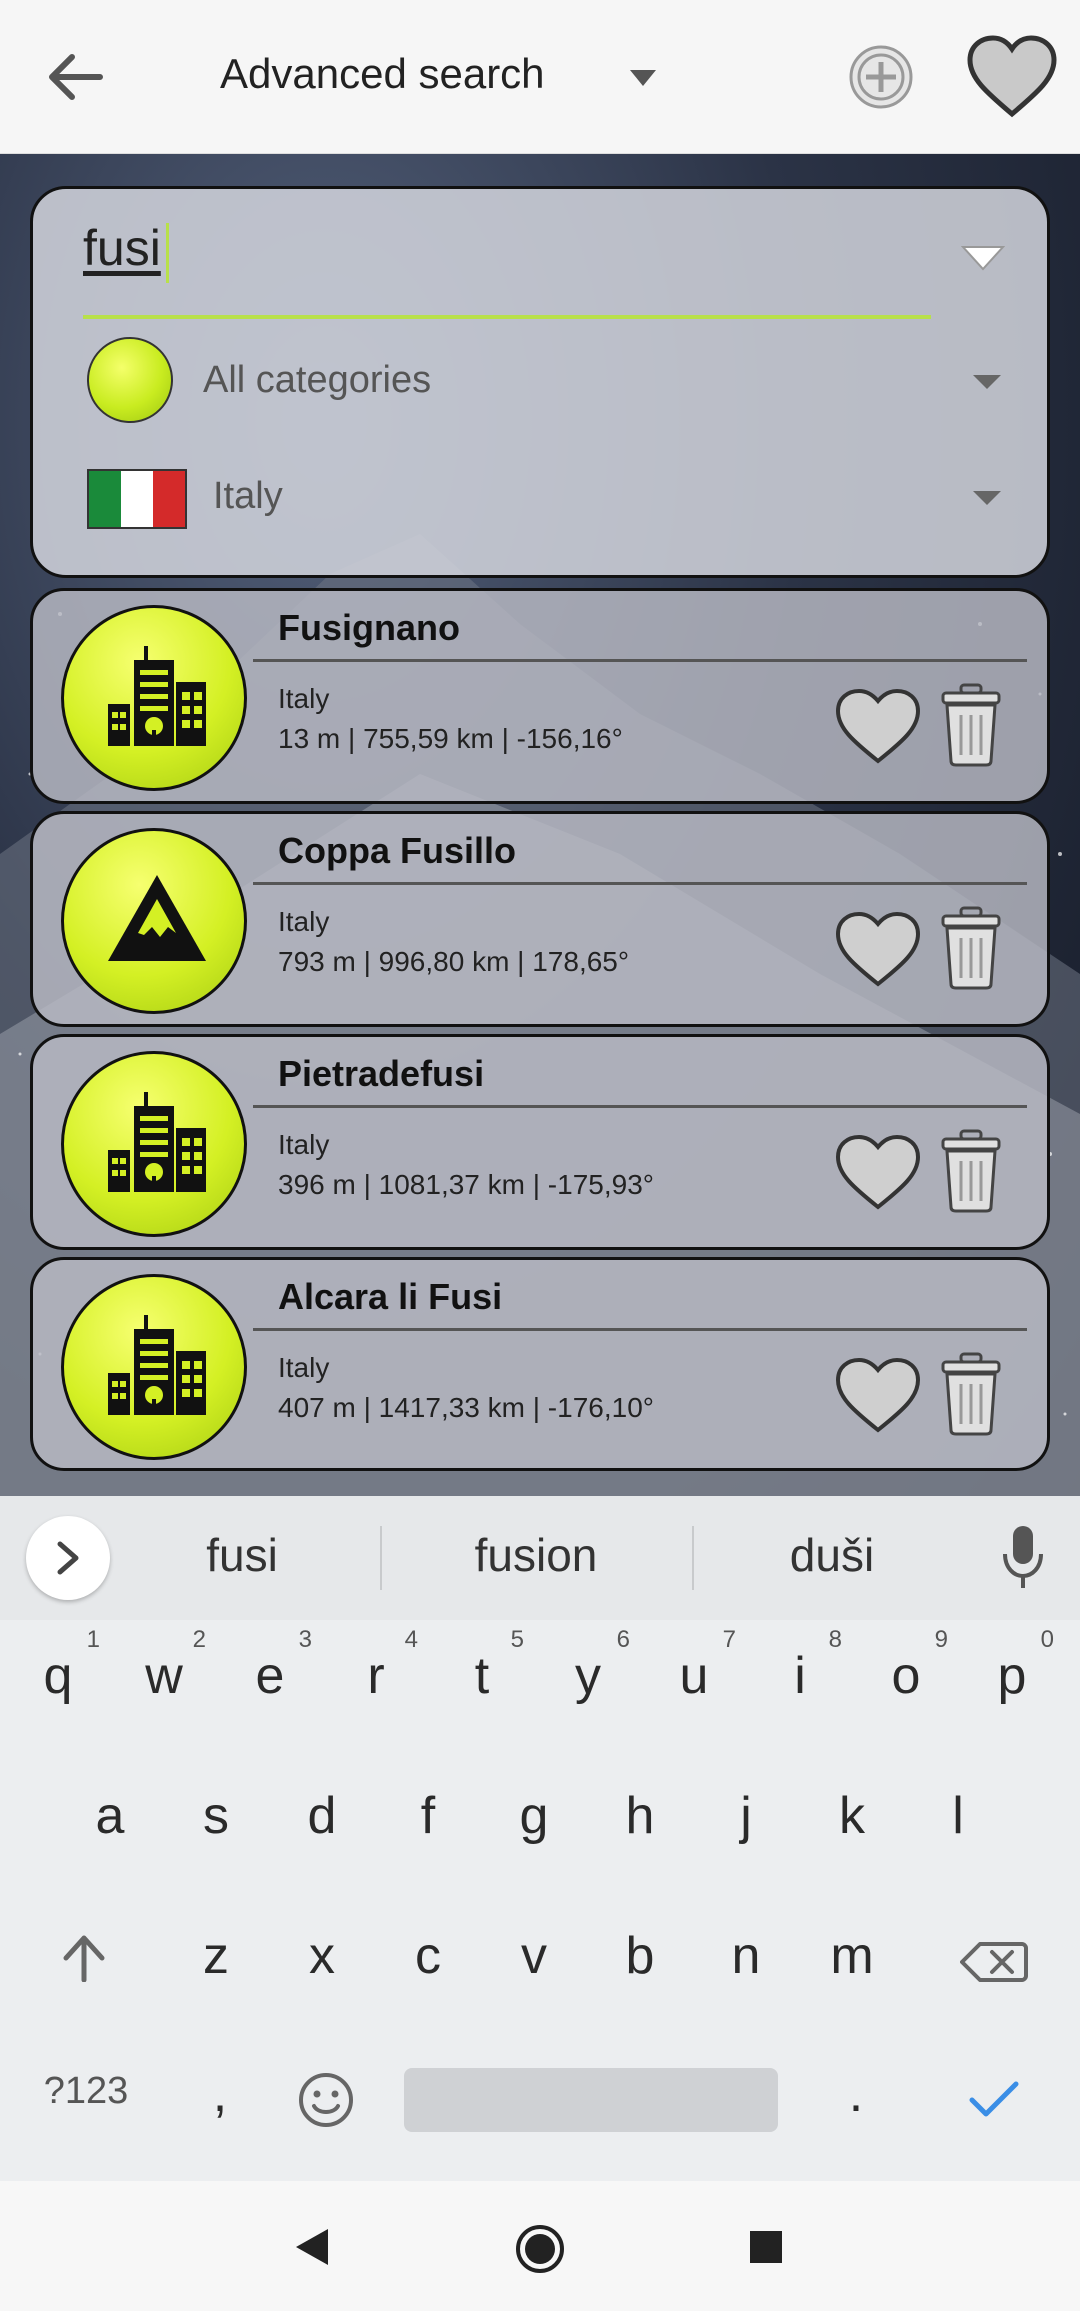  What do you see at coordinates (746, 1959) in the screenshot?
I see `key-n: n` at bounding box center [746, 1959].